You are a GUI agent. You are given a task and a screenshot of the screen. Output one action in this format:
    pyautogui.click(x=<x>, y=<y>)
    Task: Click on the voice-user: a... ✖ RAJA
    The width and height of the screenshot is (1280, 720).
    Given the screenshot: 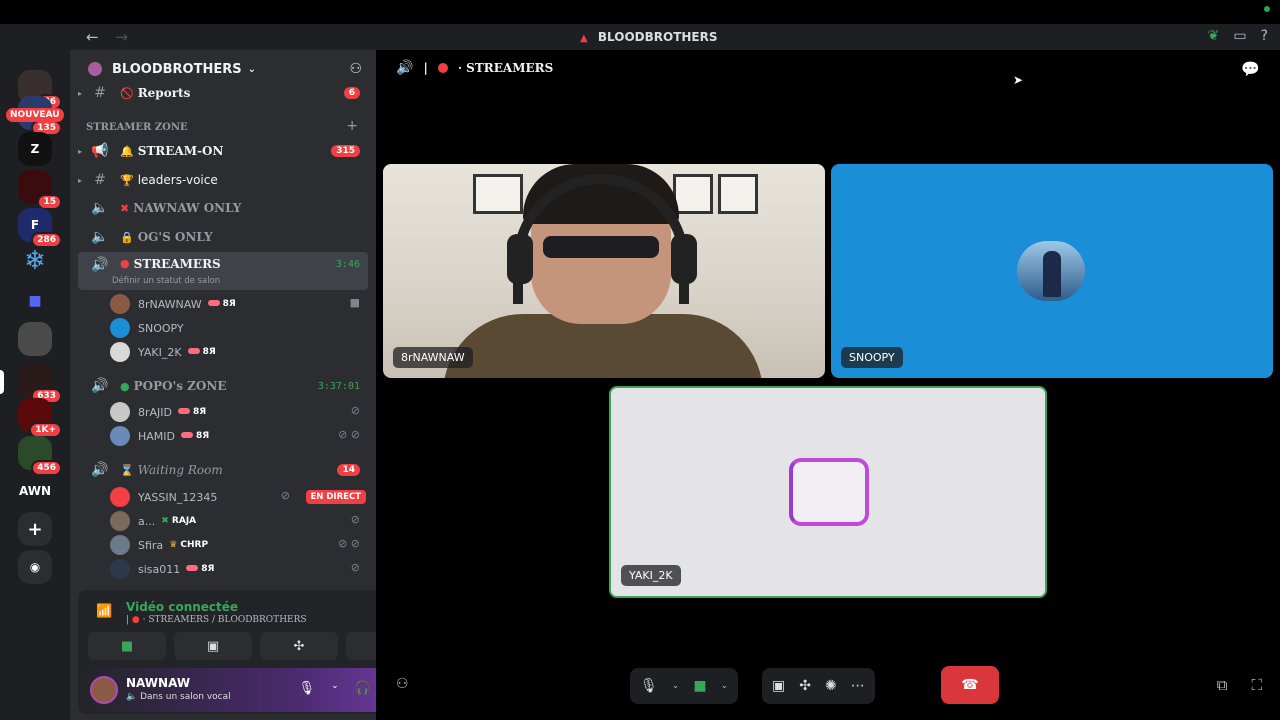 What is the action you would take?
    pyautogui.click(x=153, y=521)
    